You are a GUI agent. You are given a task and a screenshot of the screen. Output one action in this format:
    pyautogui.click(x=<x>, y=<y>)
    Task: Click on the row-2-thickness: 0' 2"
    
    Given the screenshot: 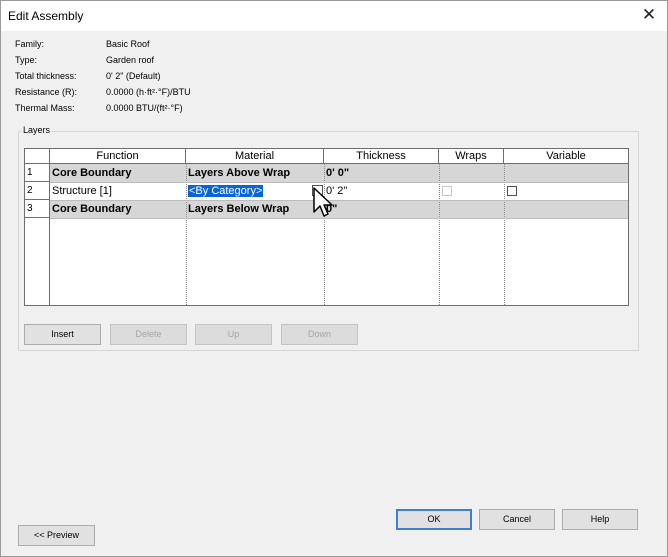 What is the action you would take?
    pyautogui.click(x=381, y=191)
    